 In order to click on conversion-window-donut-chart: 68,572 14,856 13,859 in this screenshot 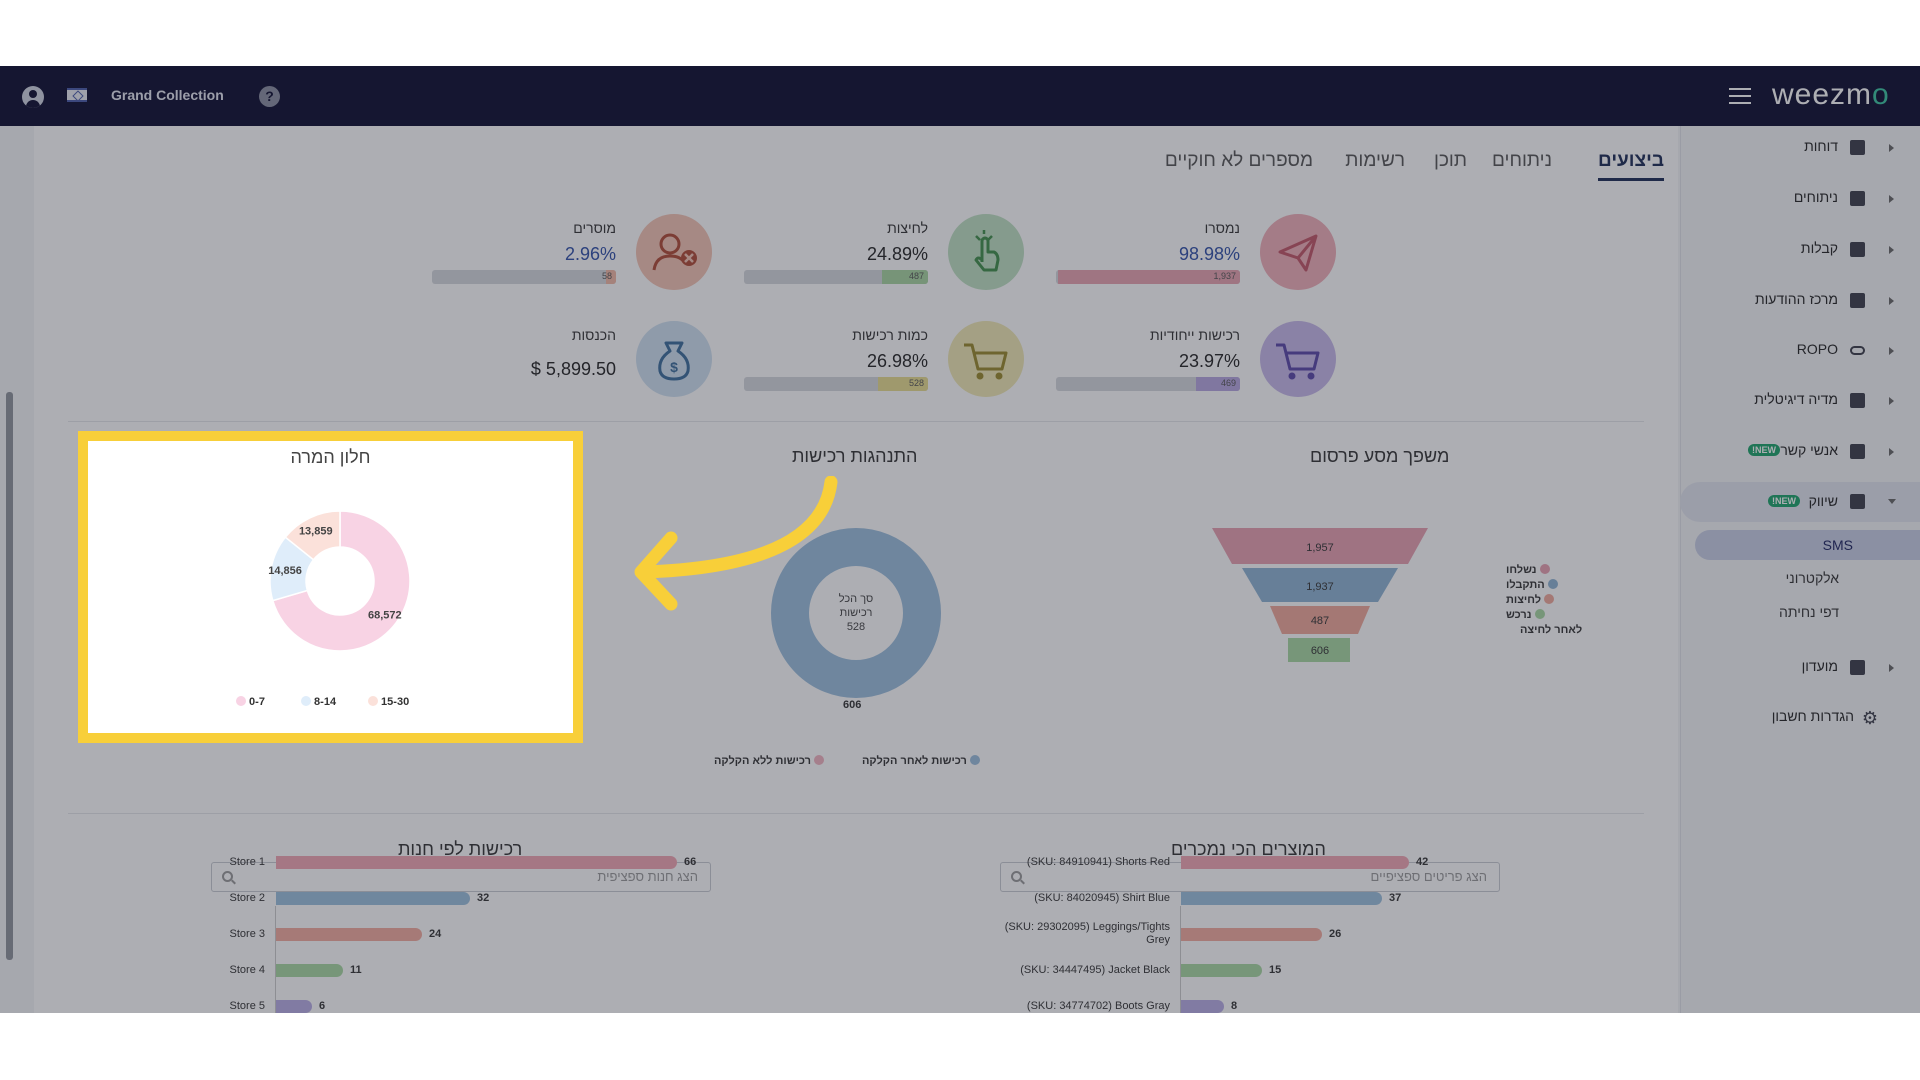, I will do `click(339, 581)`.